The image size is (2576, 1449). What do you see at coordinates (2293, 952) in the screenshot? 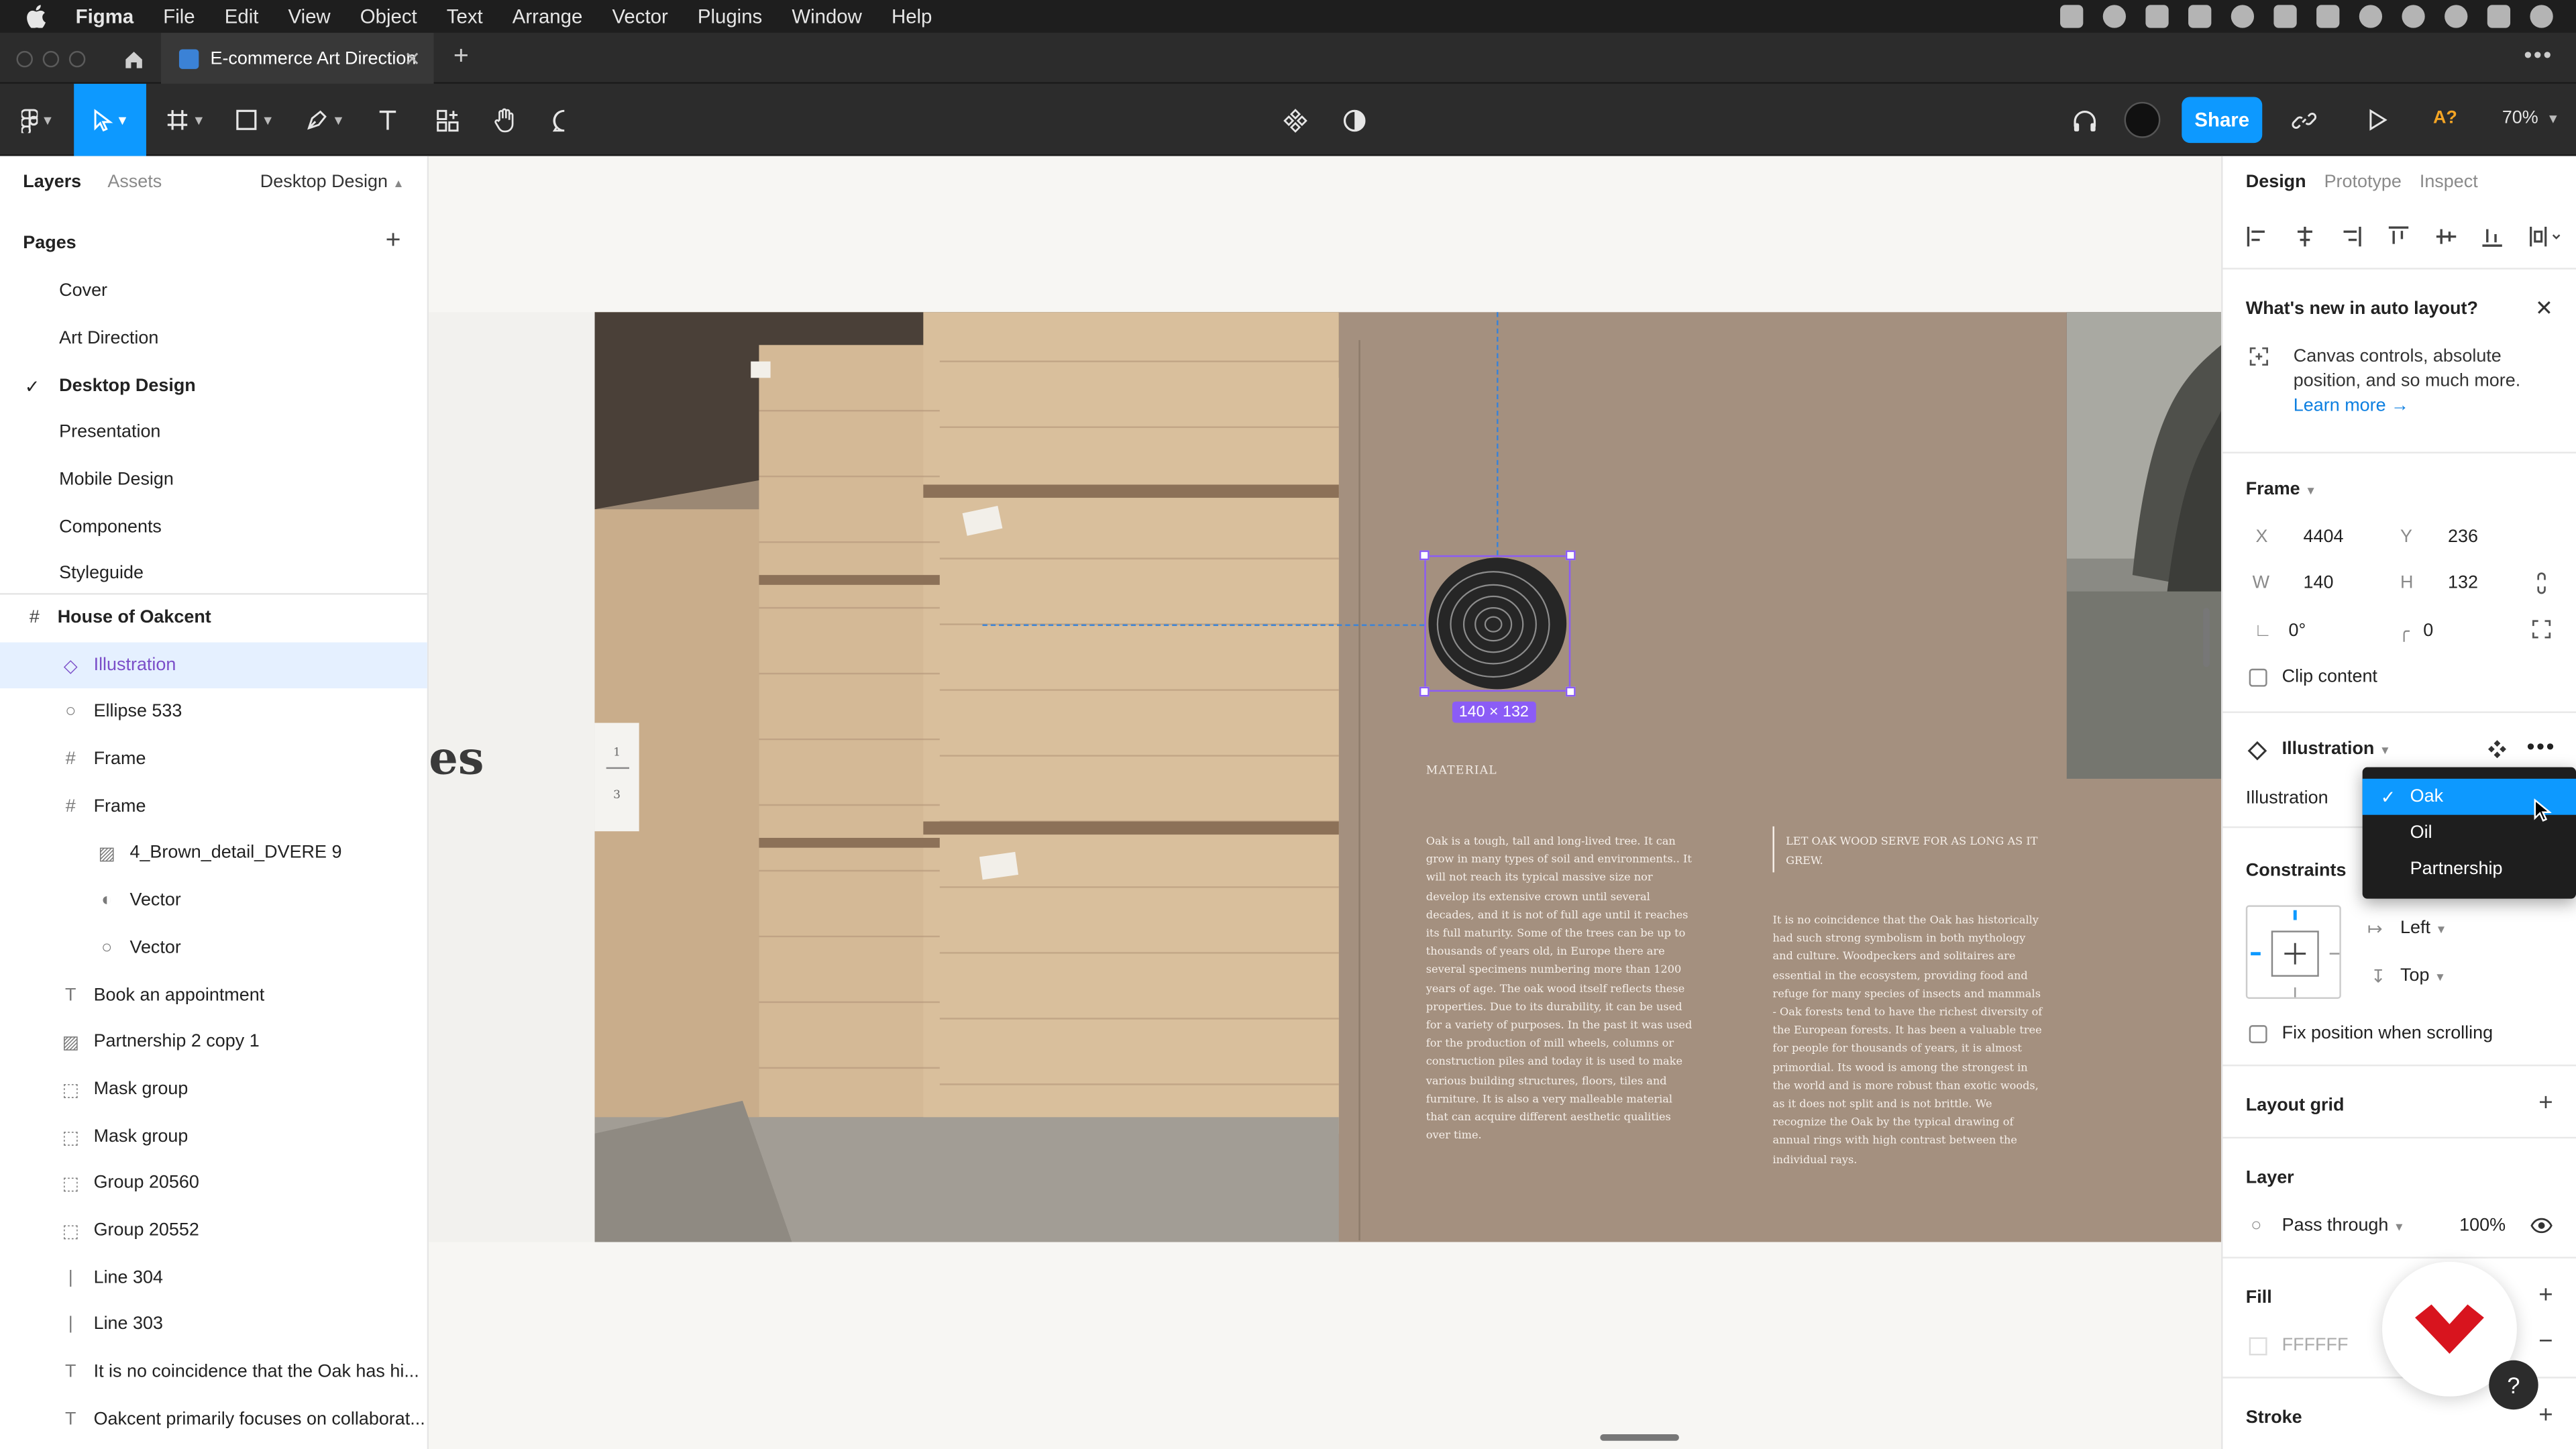
I see `constraints-widget` at bounding box center [2293, 952].